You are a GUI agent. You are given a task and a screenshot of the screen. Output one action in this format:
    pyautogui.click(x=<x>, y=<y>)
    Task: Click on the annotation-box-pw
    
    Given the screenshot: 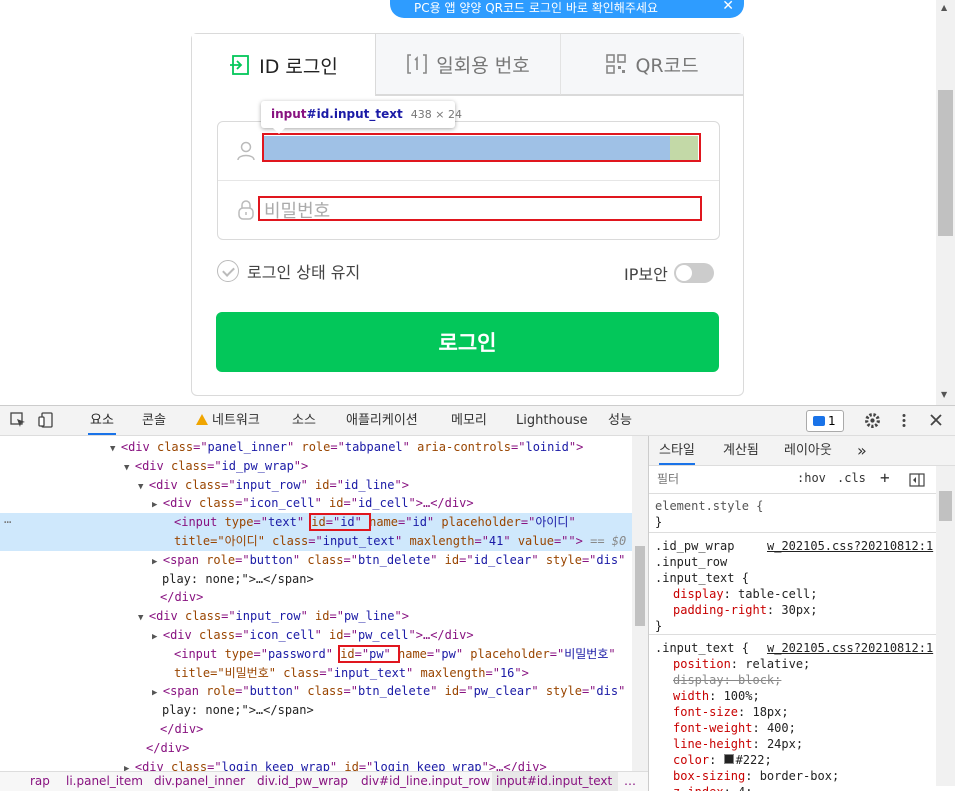 What is the action you would take?
    pyautogui.click(x=480, y=208)
    